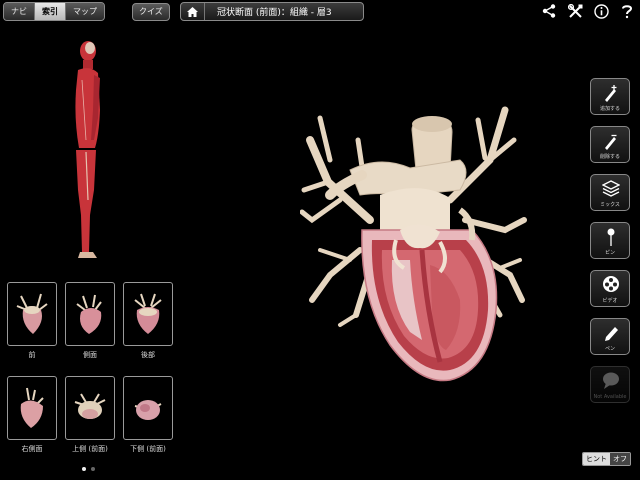 The width and height of the screenshot is (640, 480). Describe the element at coordinates (611, 284) in the screenshot. I see `film-reel-icon` at that location.